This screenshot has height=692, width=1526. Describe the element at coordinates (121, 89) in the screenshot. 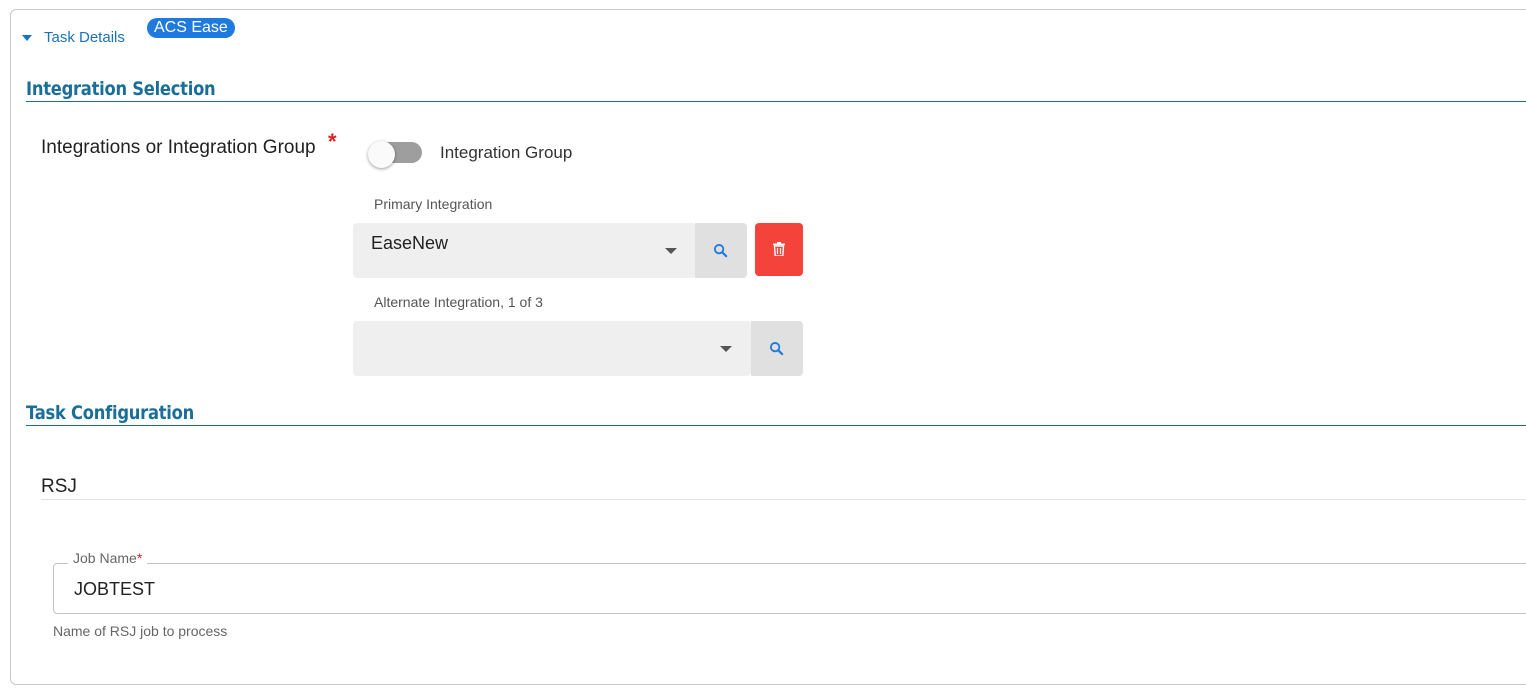

I see `integration-selection-title: Integration Selection` at that location.